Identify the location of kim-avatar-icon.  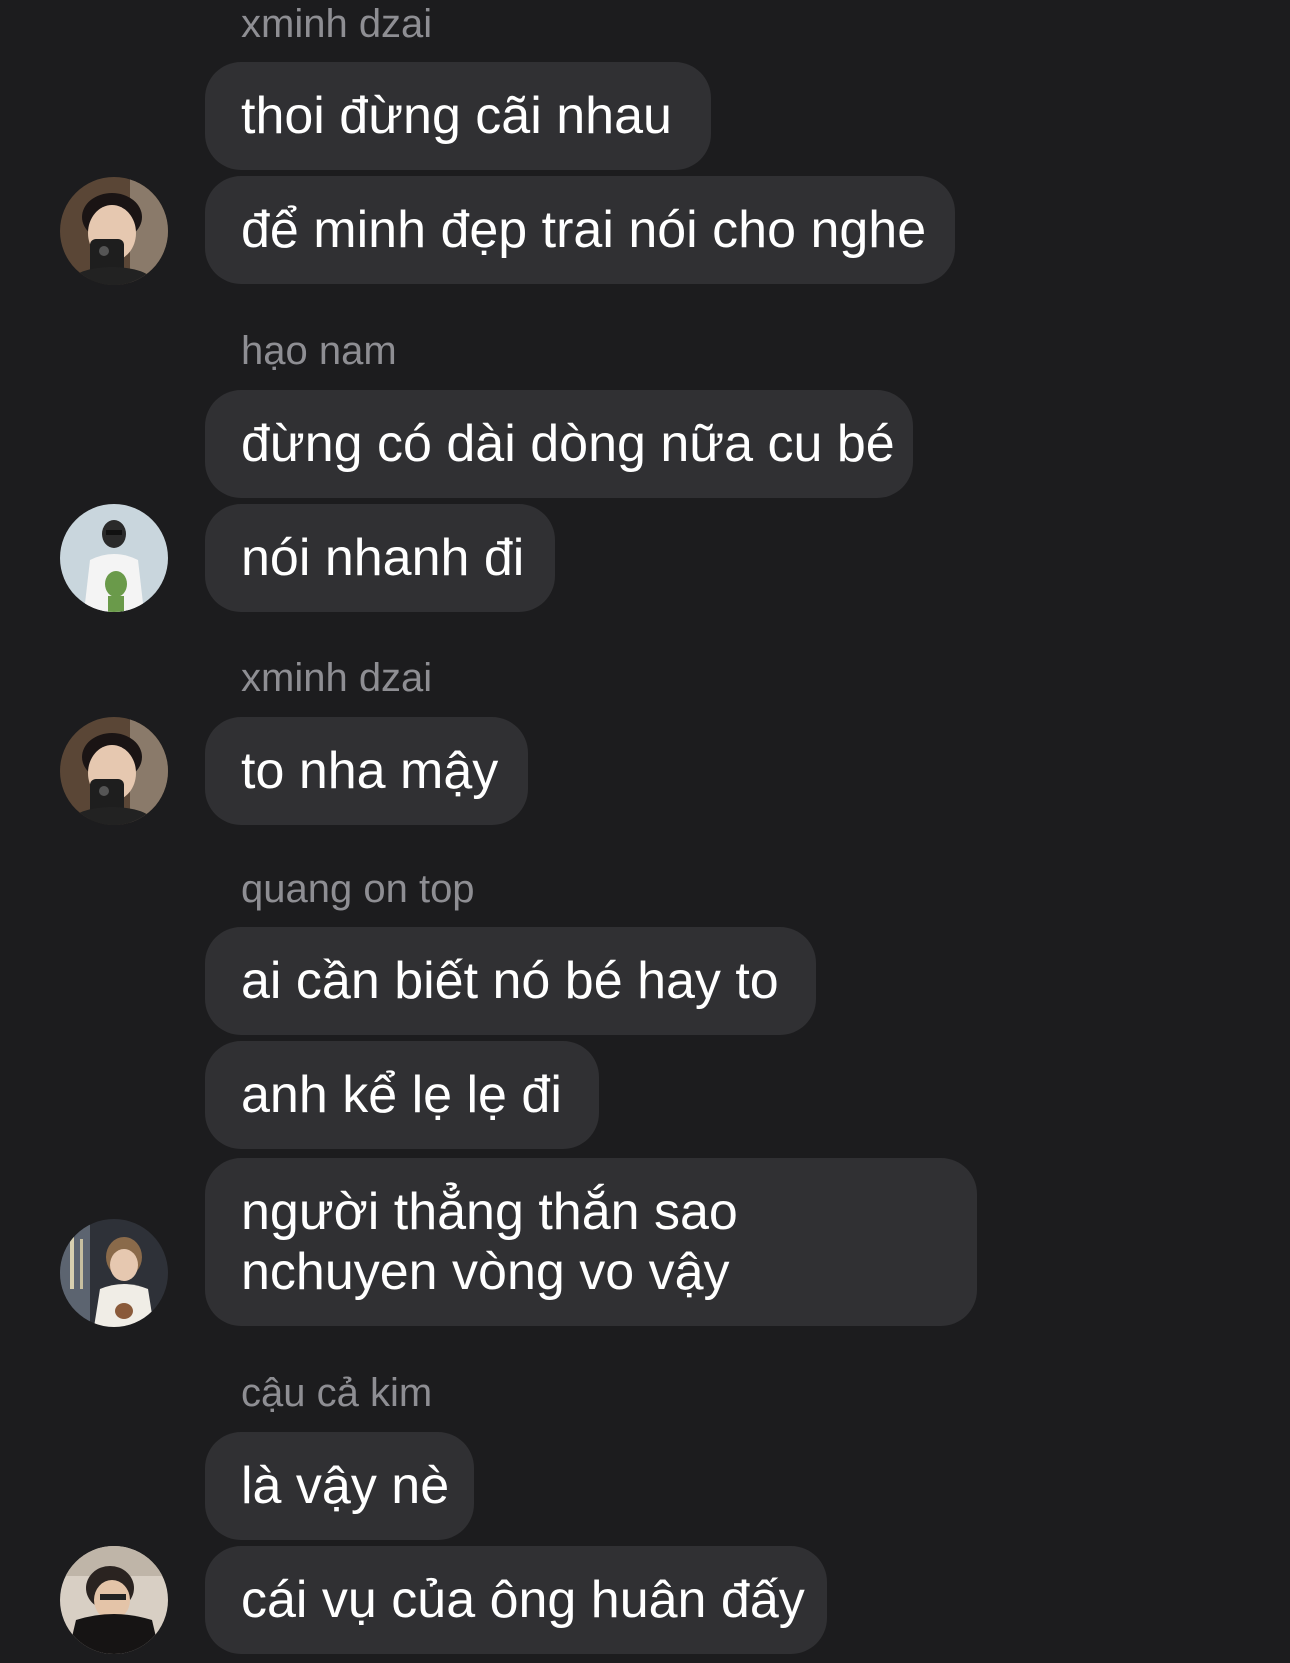
(114, 1600).